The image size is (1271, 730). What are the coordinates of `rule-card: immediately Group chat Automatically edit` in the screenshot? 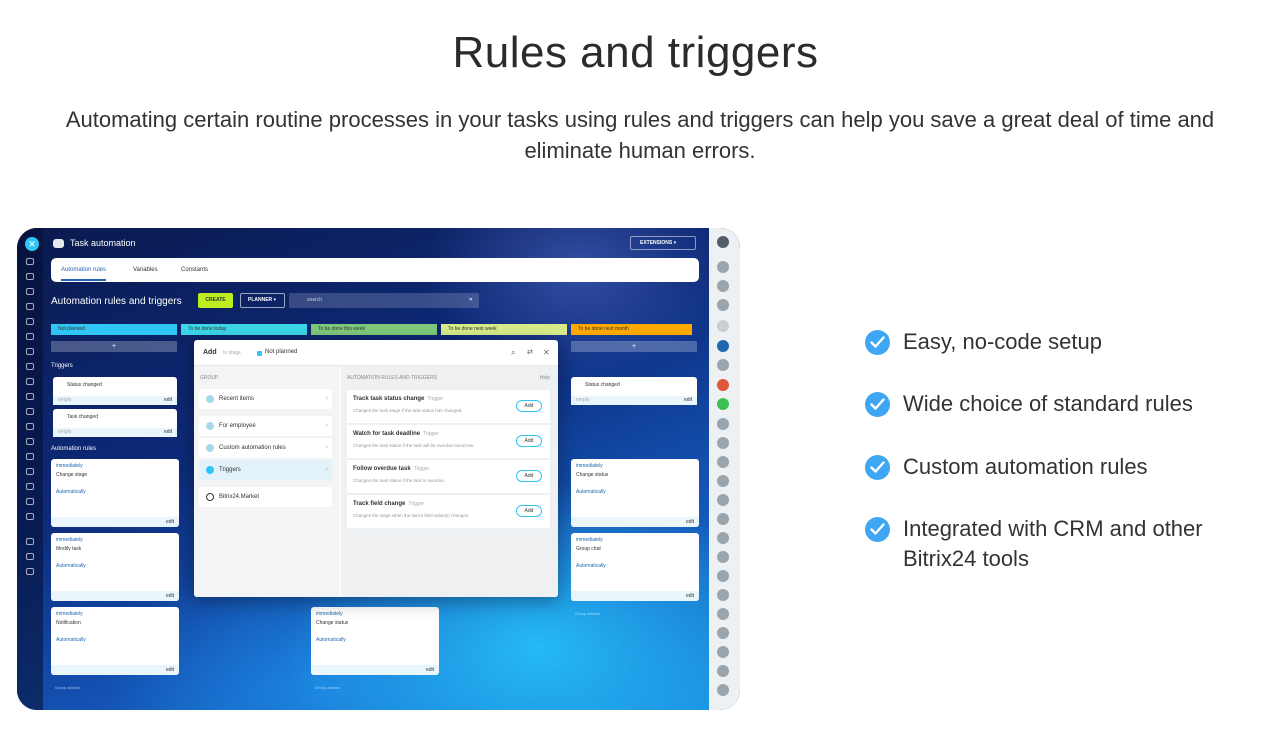 It's located at (635, 567).